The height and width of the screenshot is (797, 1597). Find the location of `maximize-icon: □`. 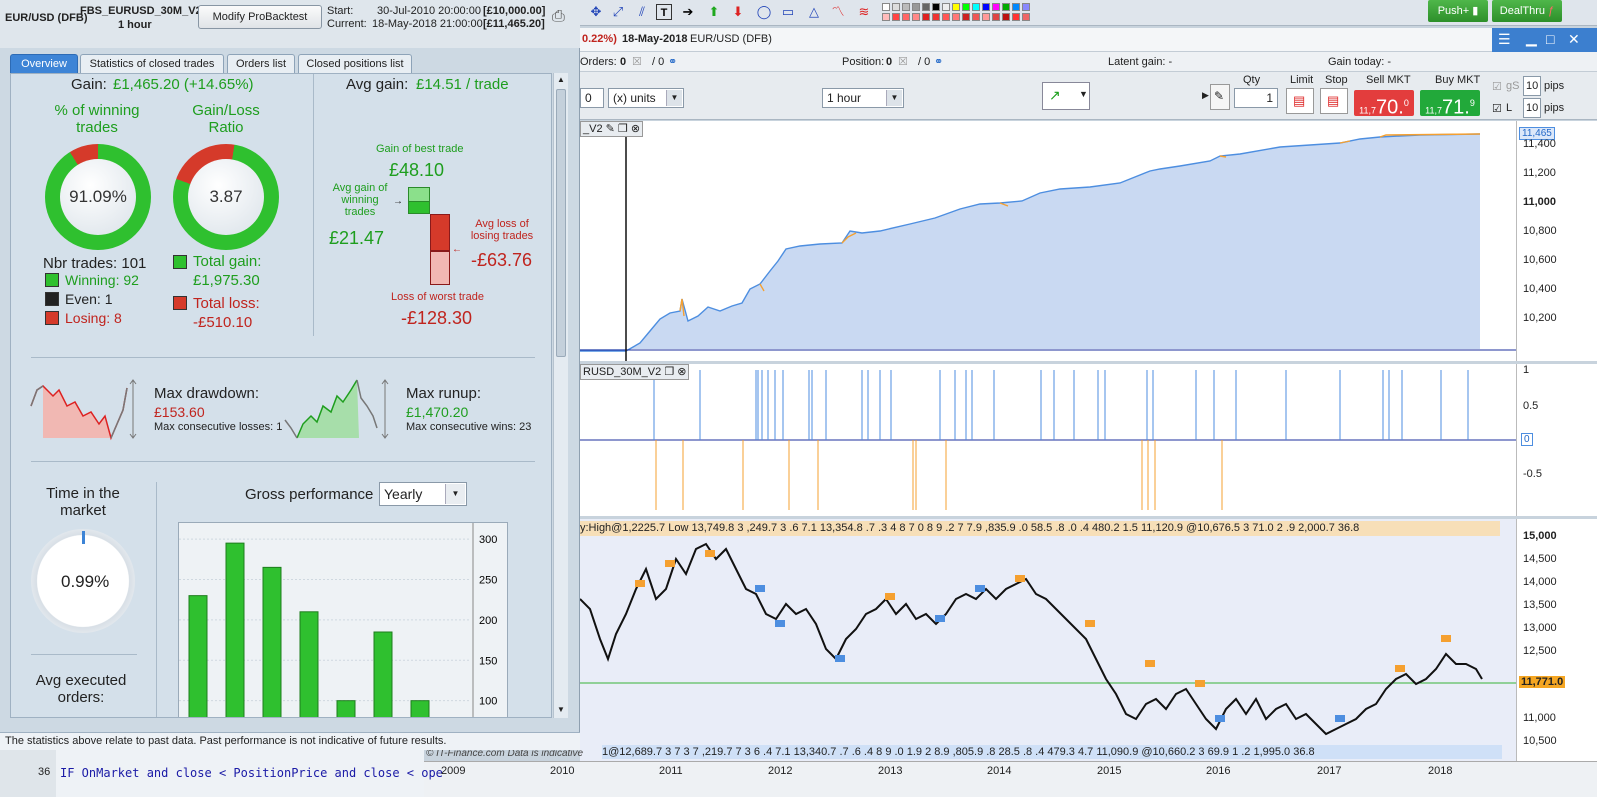

maximize-icon: □ is located at coordinates (1550, 39).